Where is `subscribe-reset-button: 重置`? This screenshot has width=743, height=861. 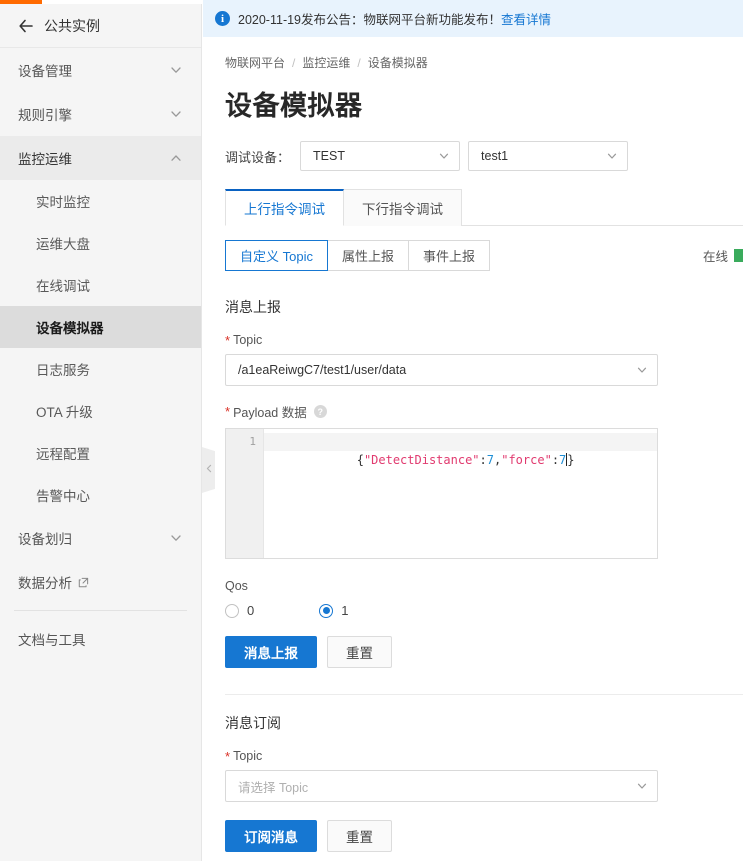
subscribe-reset-button: 重置 is located at coordinates (359, 836).